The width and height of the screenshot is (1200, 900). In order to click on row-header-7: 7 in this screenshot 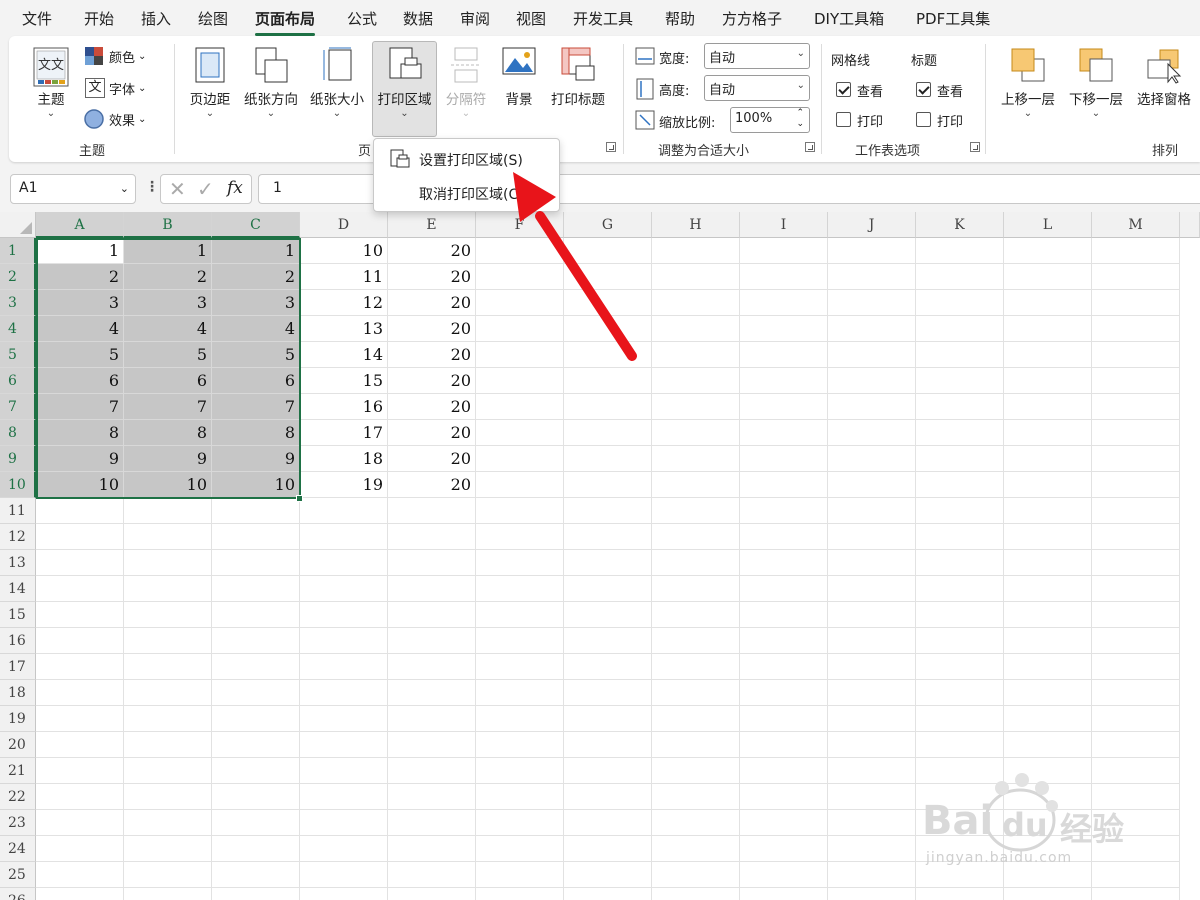, I will do `click(18, 407)`.